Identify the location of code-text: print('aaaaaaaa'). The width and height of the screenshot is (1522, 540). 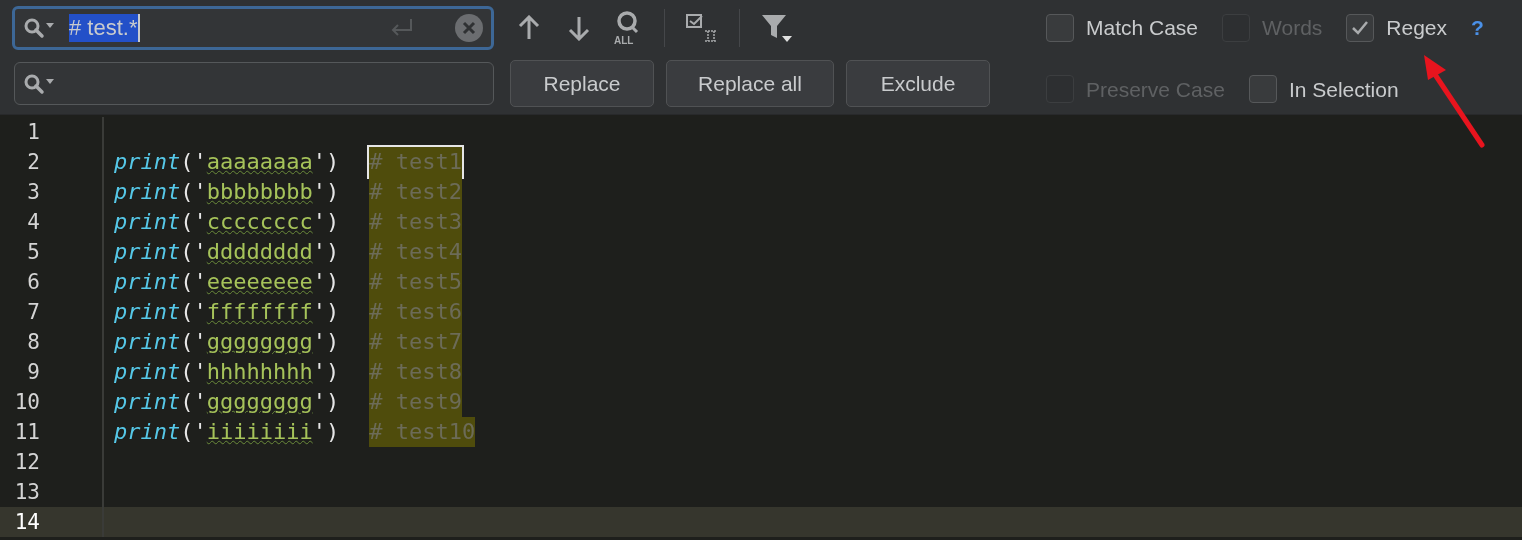
(227, 162).